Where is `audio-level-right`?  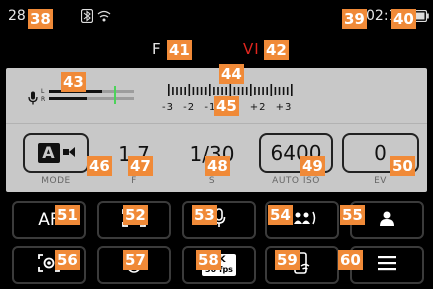 audio-level-right is located at coordinates (91, 98).